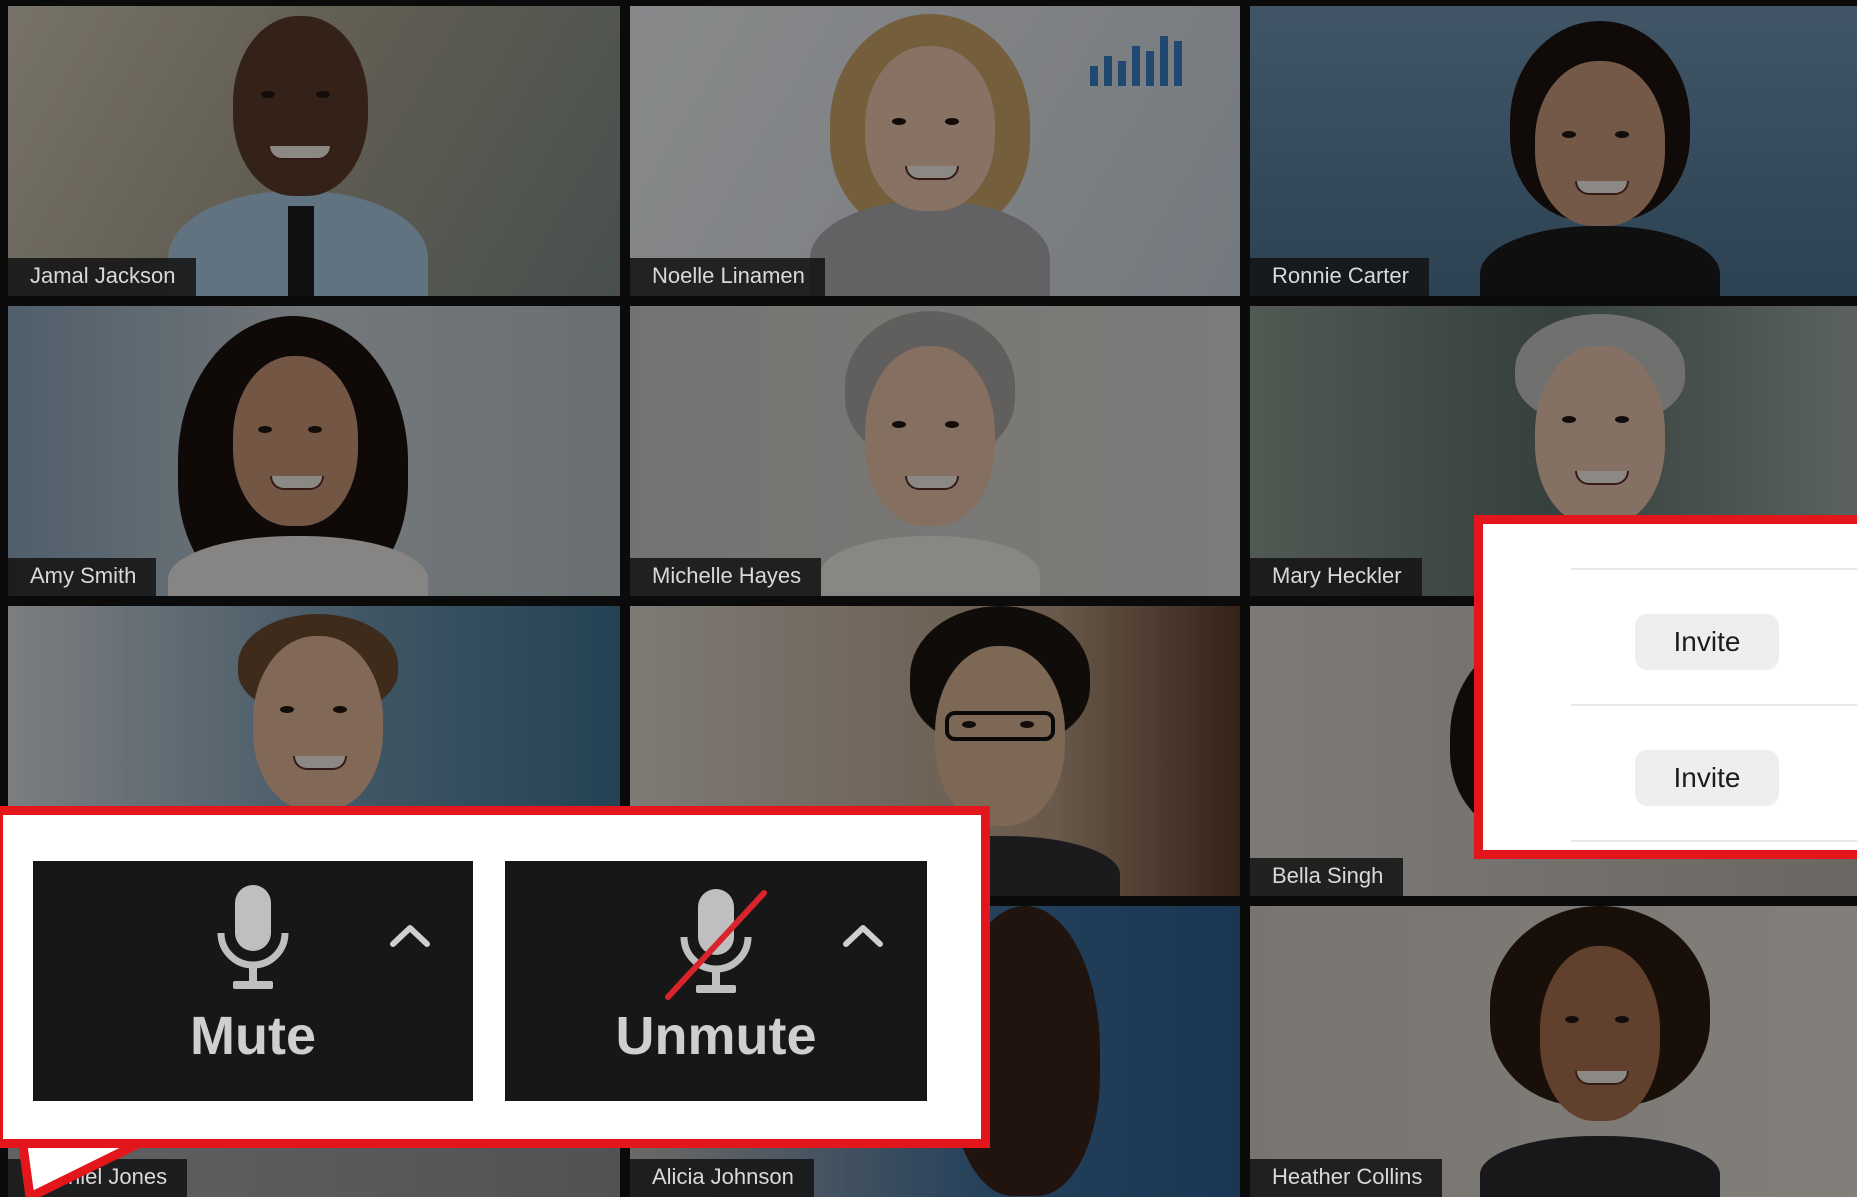 The image size is (1857, 1197). Describe the element at coordinates (726, 577) in the screenshot. I see `participant-name-label: Michelle Hayes` at that location.